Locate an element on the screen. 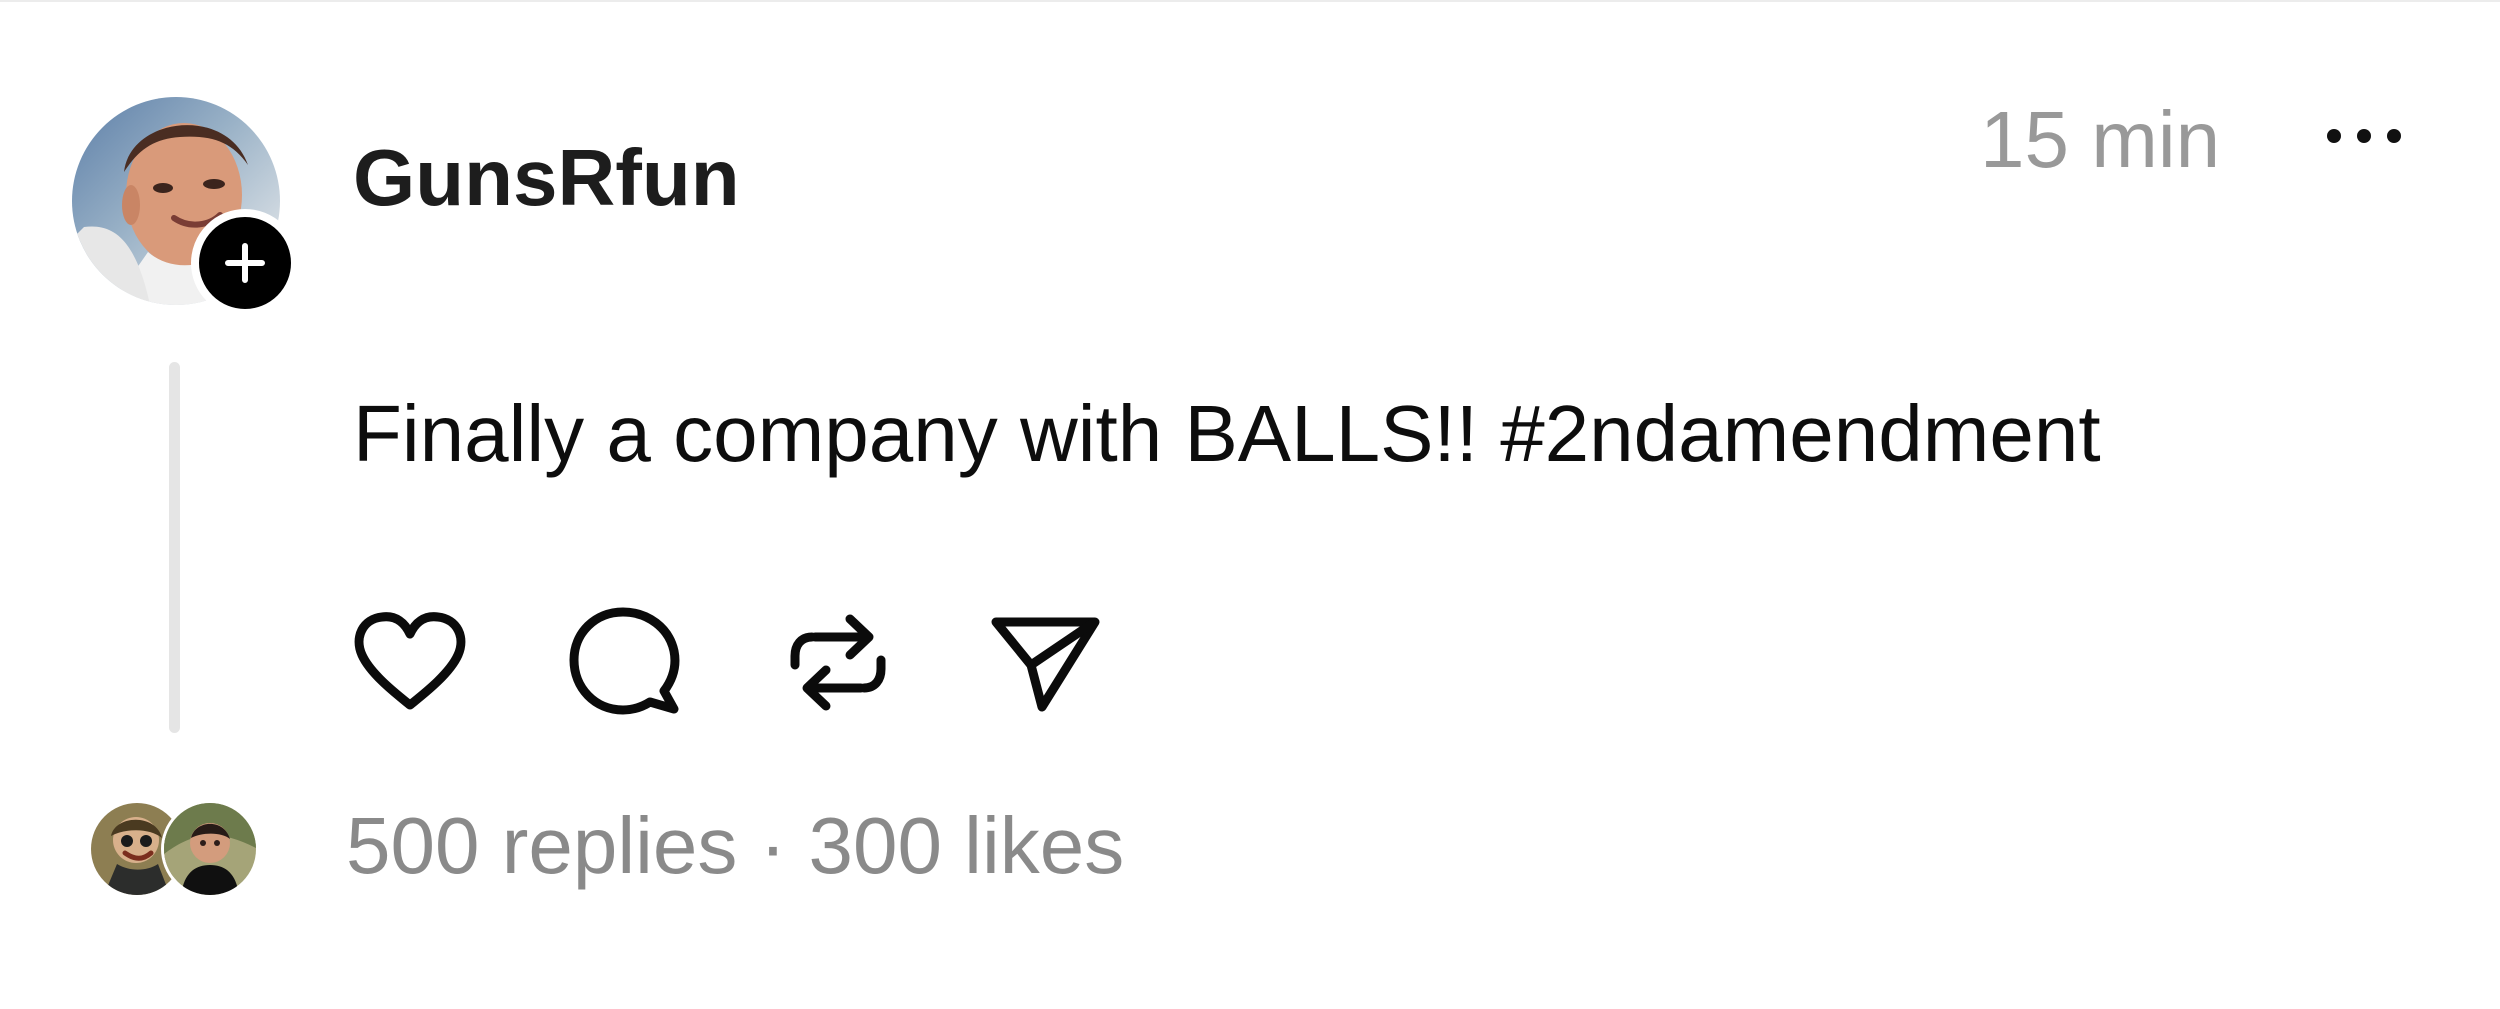 This screenshot has width=2500, height=1009. engagement-counts: 500 replies · 300 likes is located at coordinates (735, 846).